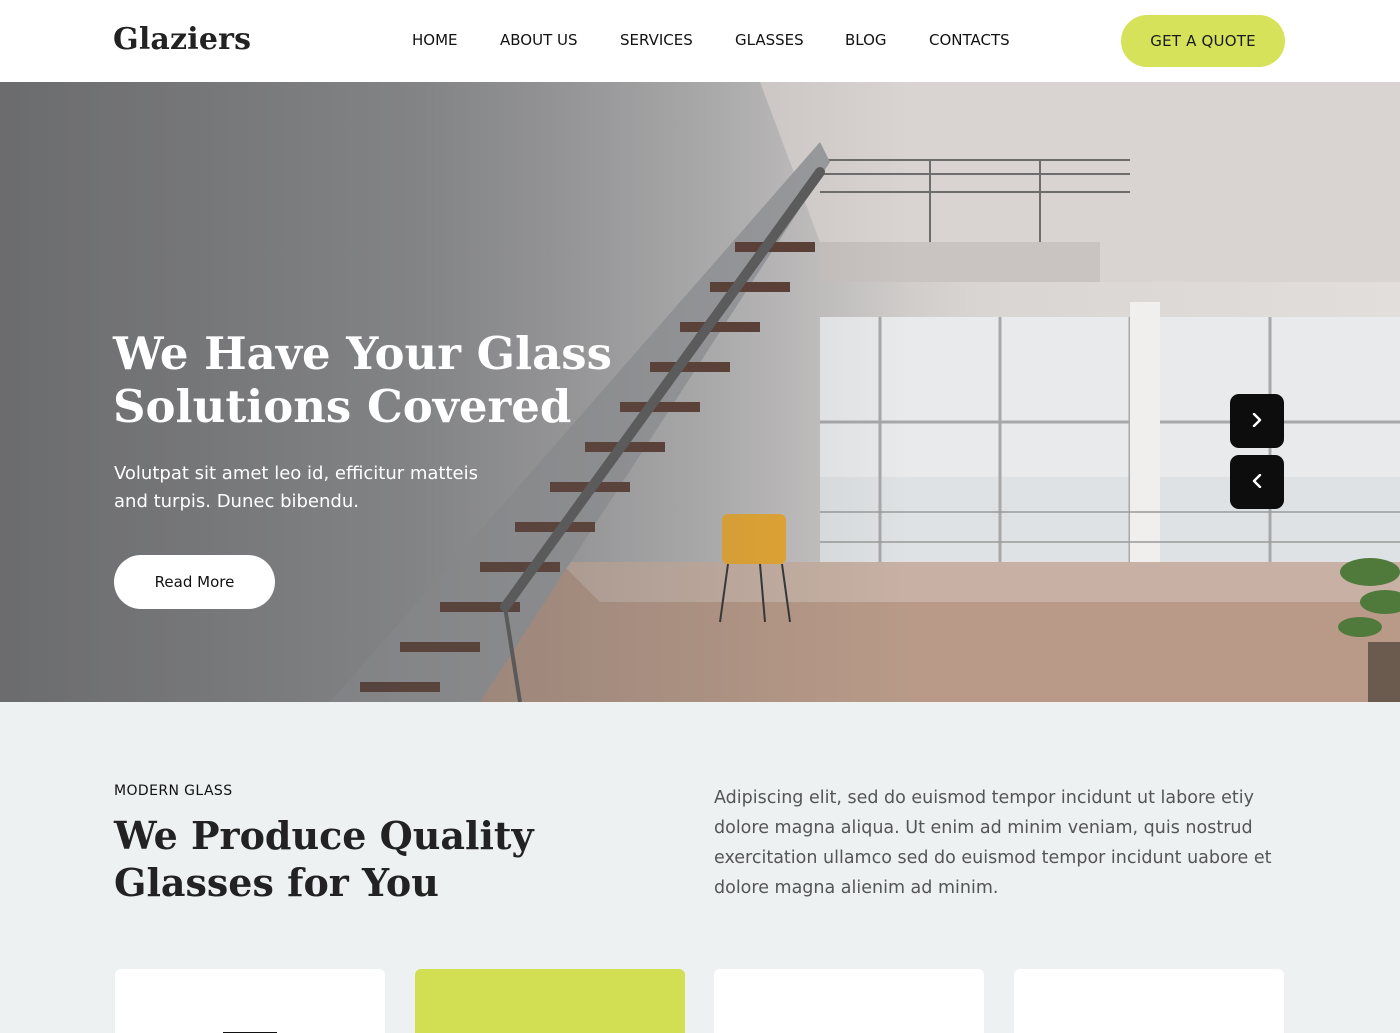 This screenshot has width=1400, height=1033. What do you see at coordinates (182, 39) in the screenshot?
I see `site-logo: Glaziers` at bounding box center [182, 39].